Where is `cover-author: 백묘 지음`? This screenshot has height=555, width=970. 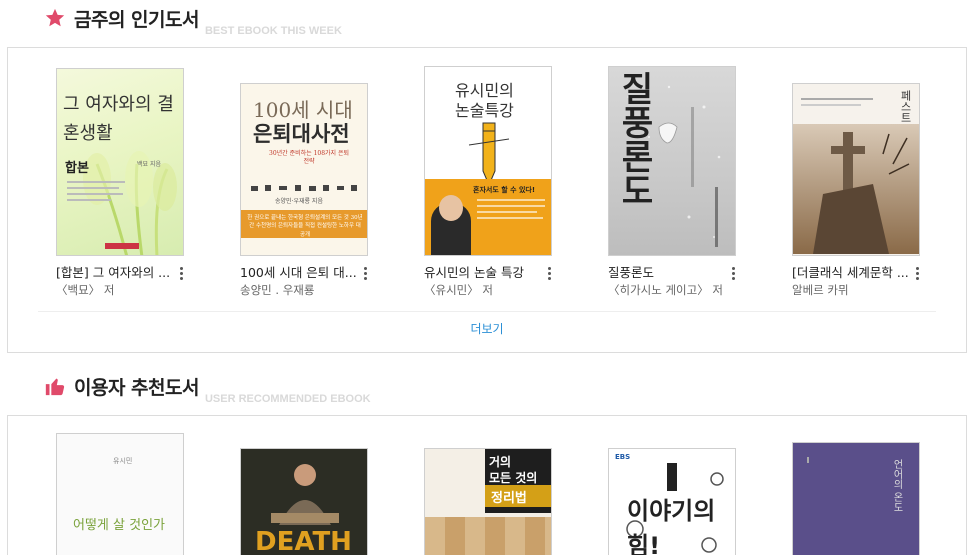
cover-author: 백묘 지음 is located at coordinates (149, 164).